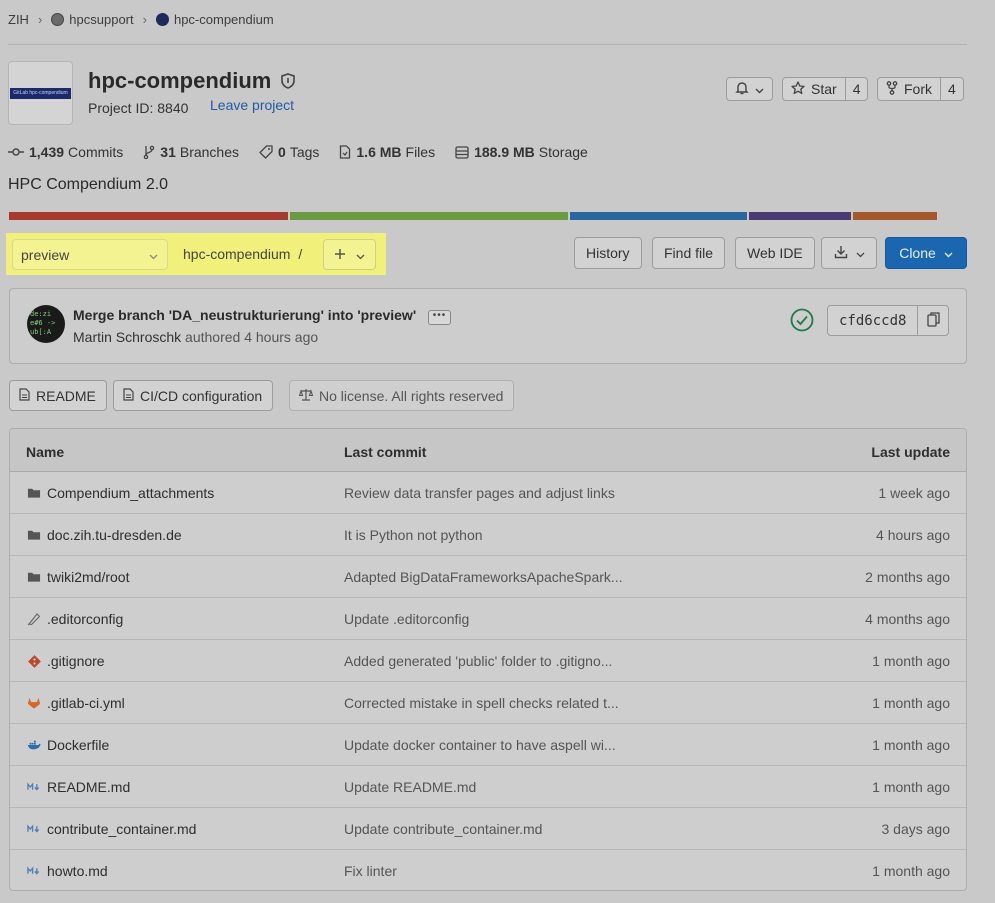  I want to click on fork-icon, so click(892, 89).